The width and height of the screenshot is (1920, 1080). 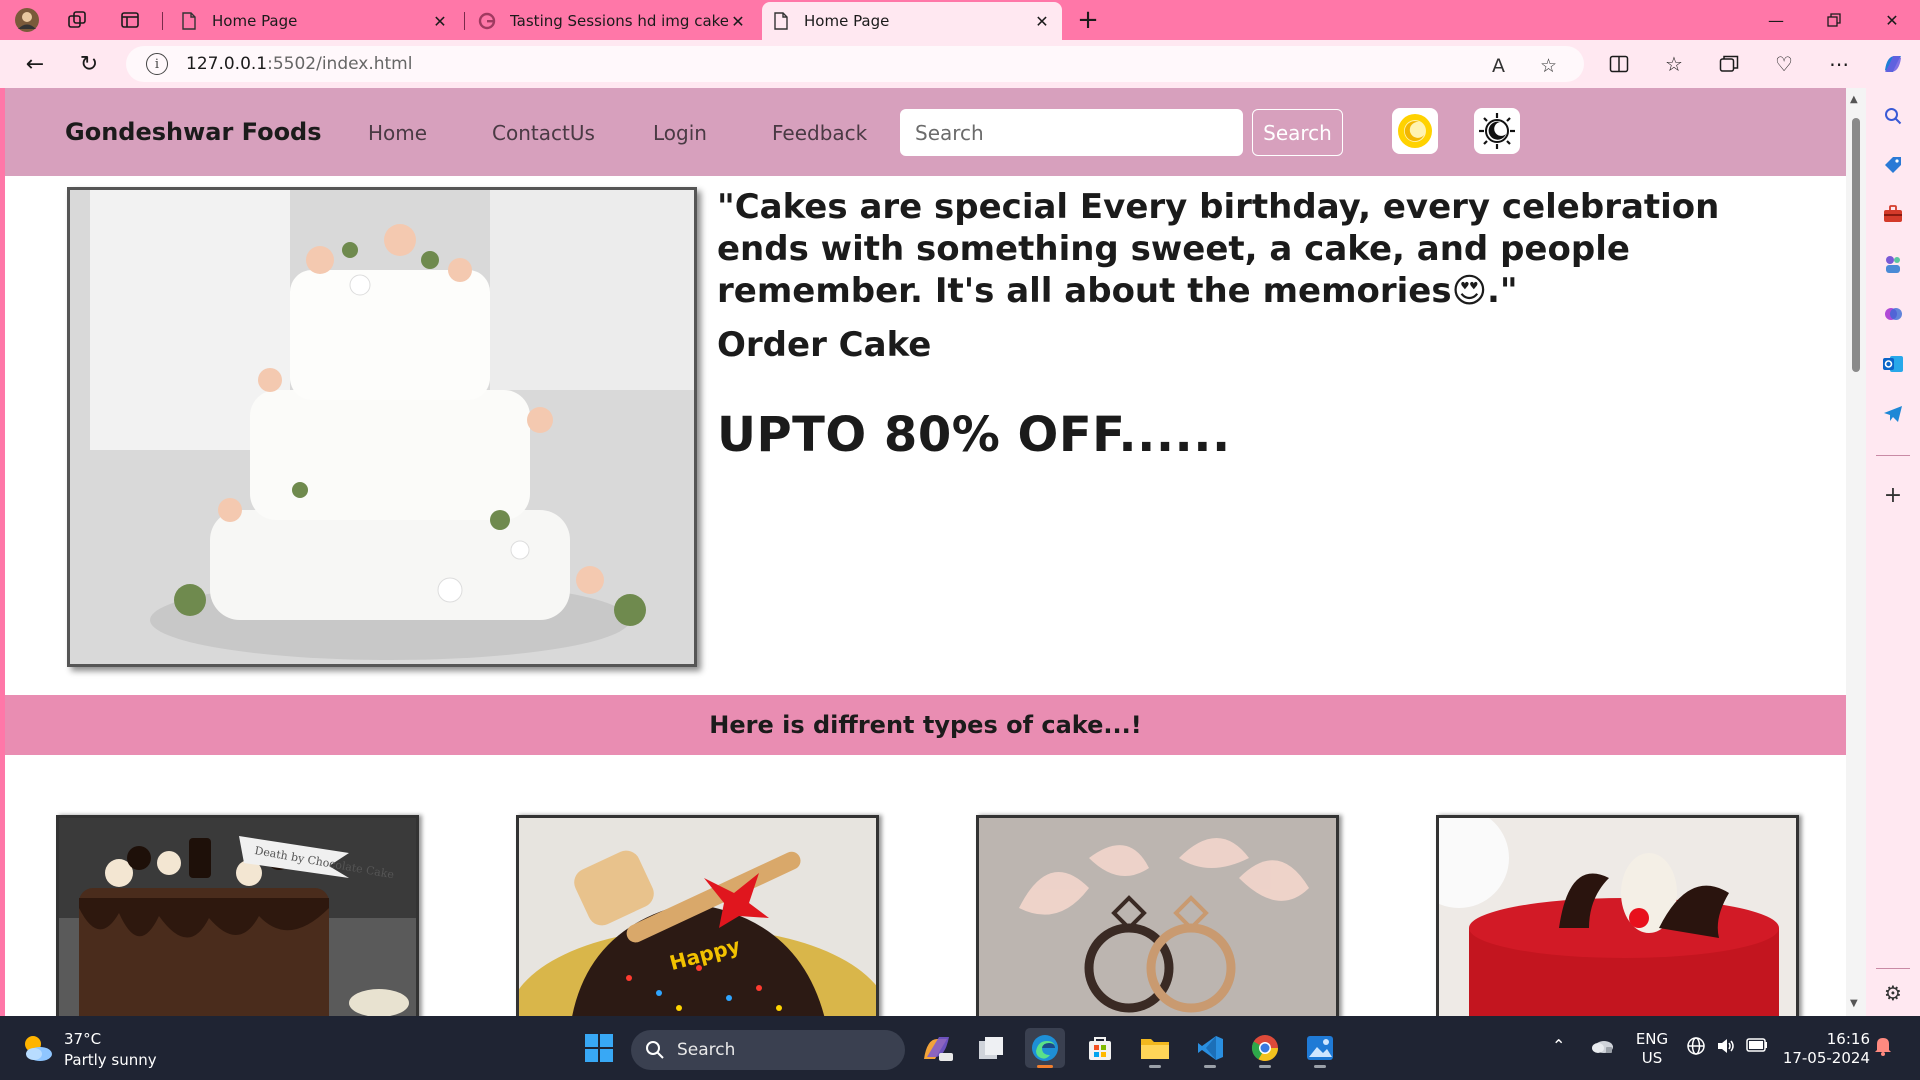 What do you see at coordinates (1548, 66) in the screenshot?
I see `favorite-star-icon: ☆` at bounding box center [1548, 66].